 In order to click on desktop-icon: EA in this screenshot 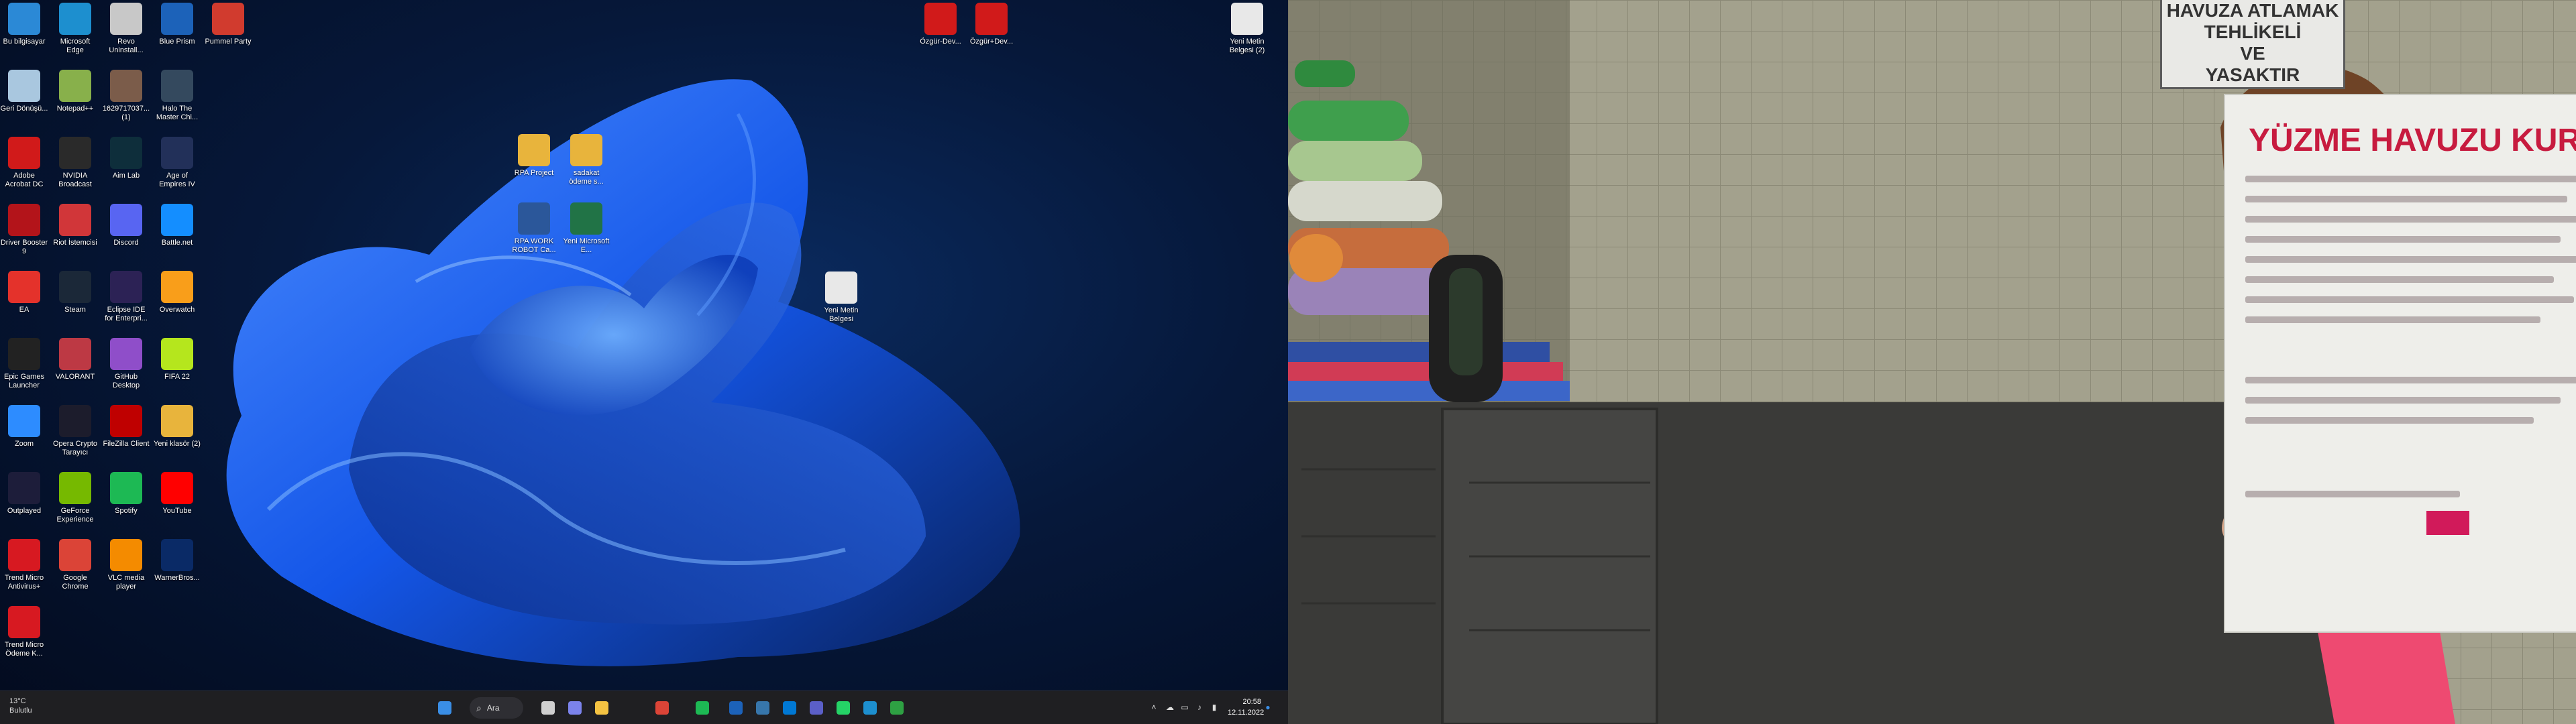, I will do `click(24, 292)`.